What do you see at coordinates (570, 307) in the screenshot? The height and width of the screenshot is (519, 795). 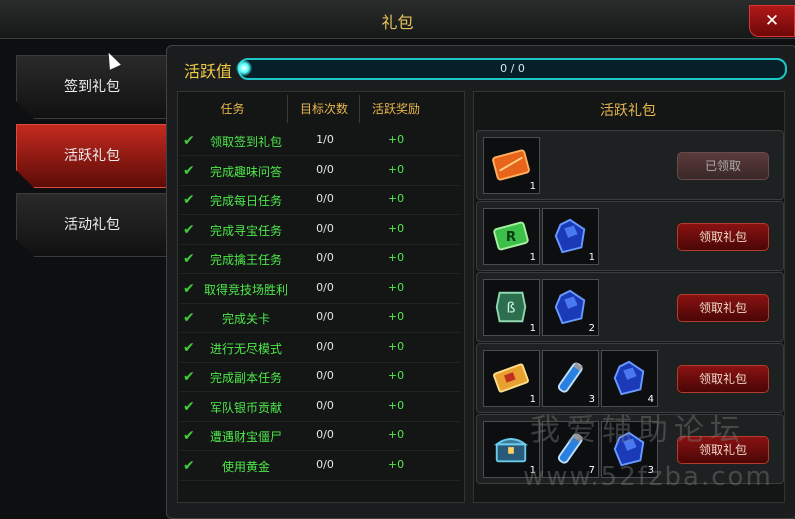 I see `item-slot: 2` at bounding box center [570, 307].